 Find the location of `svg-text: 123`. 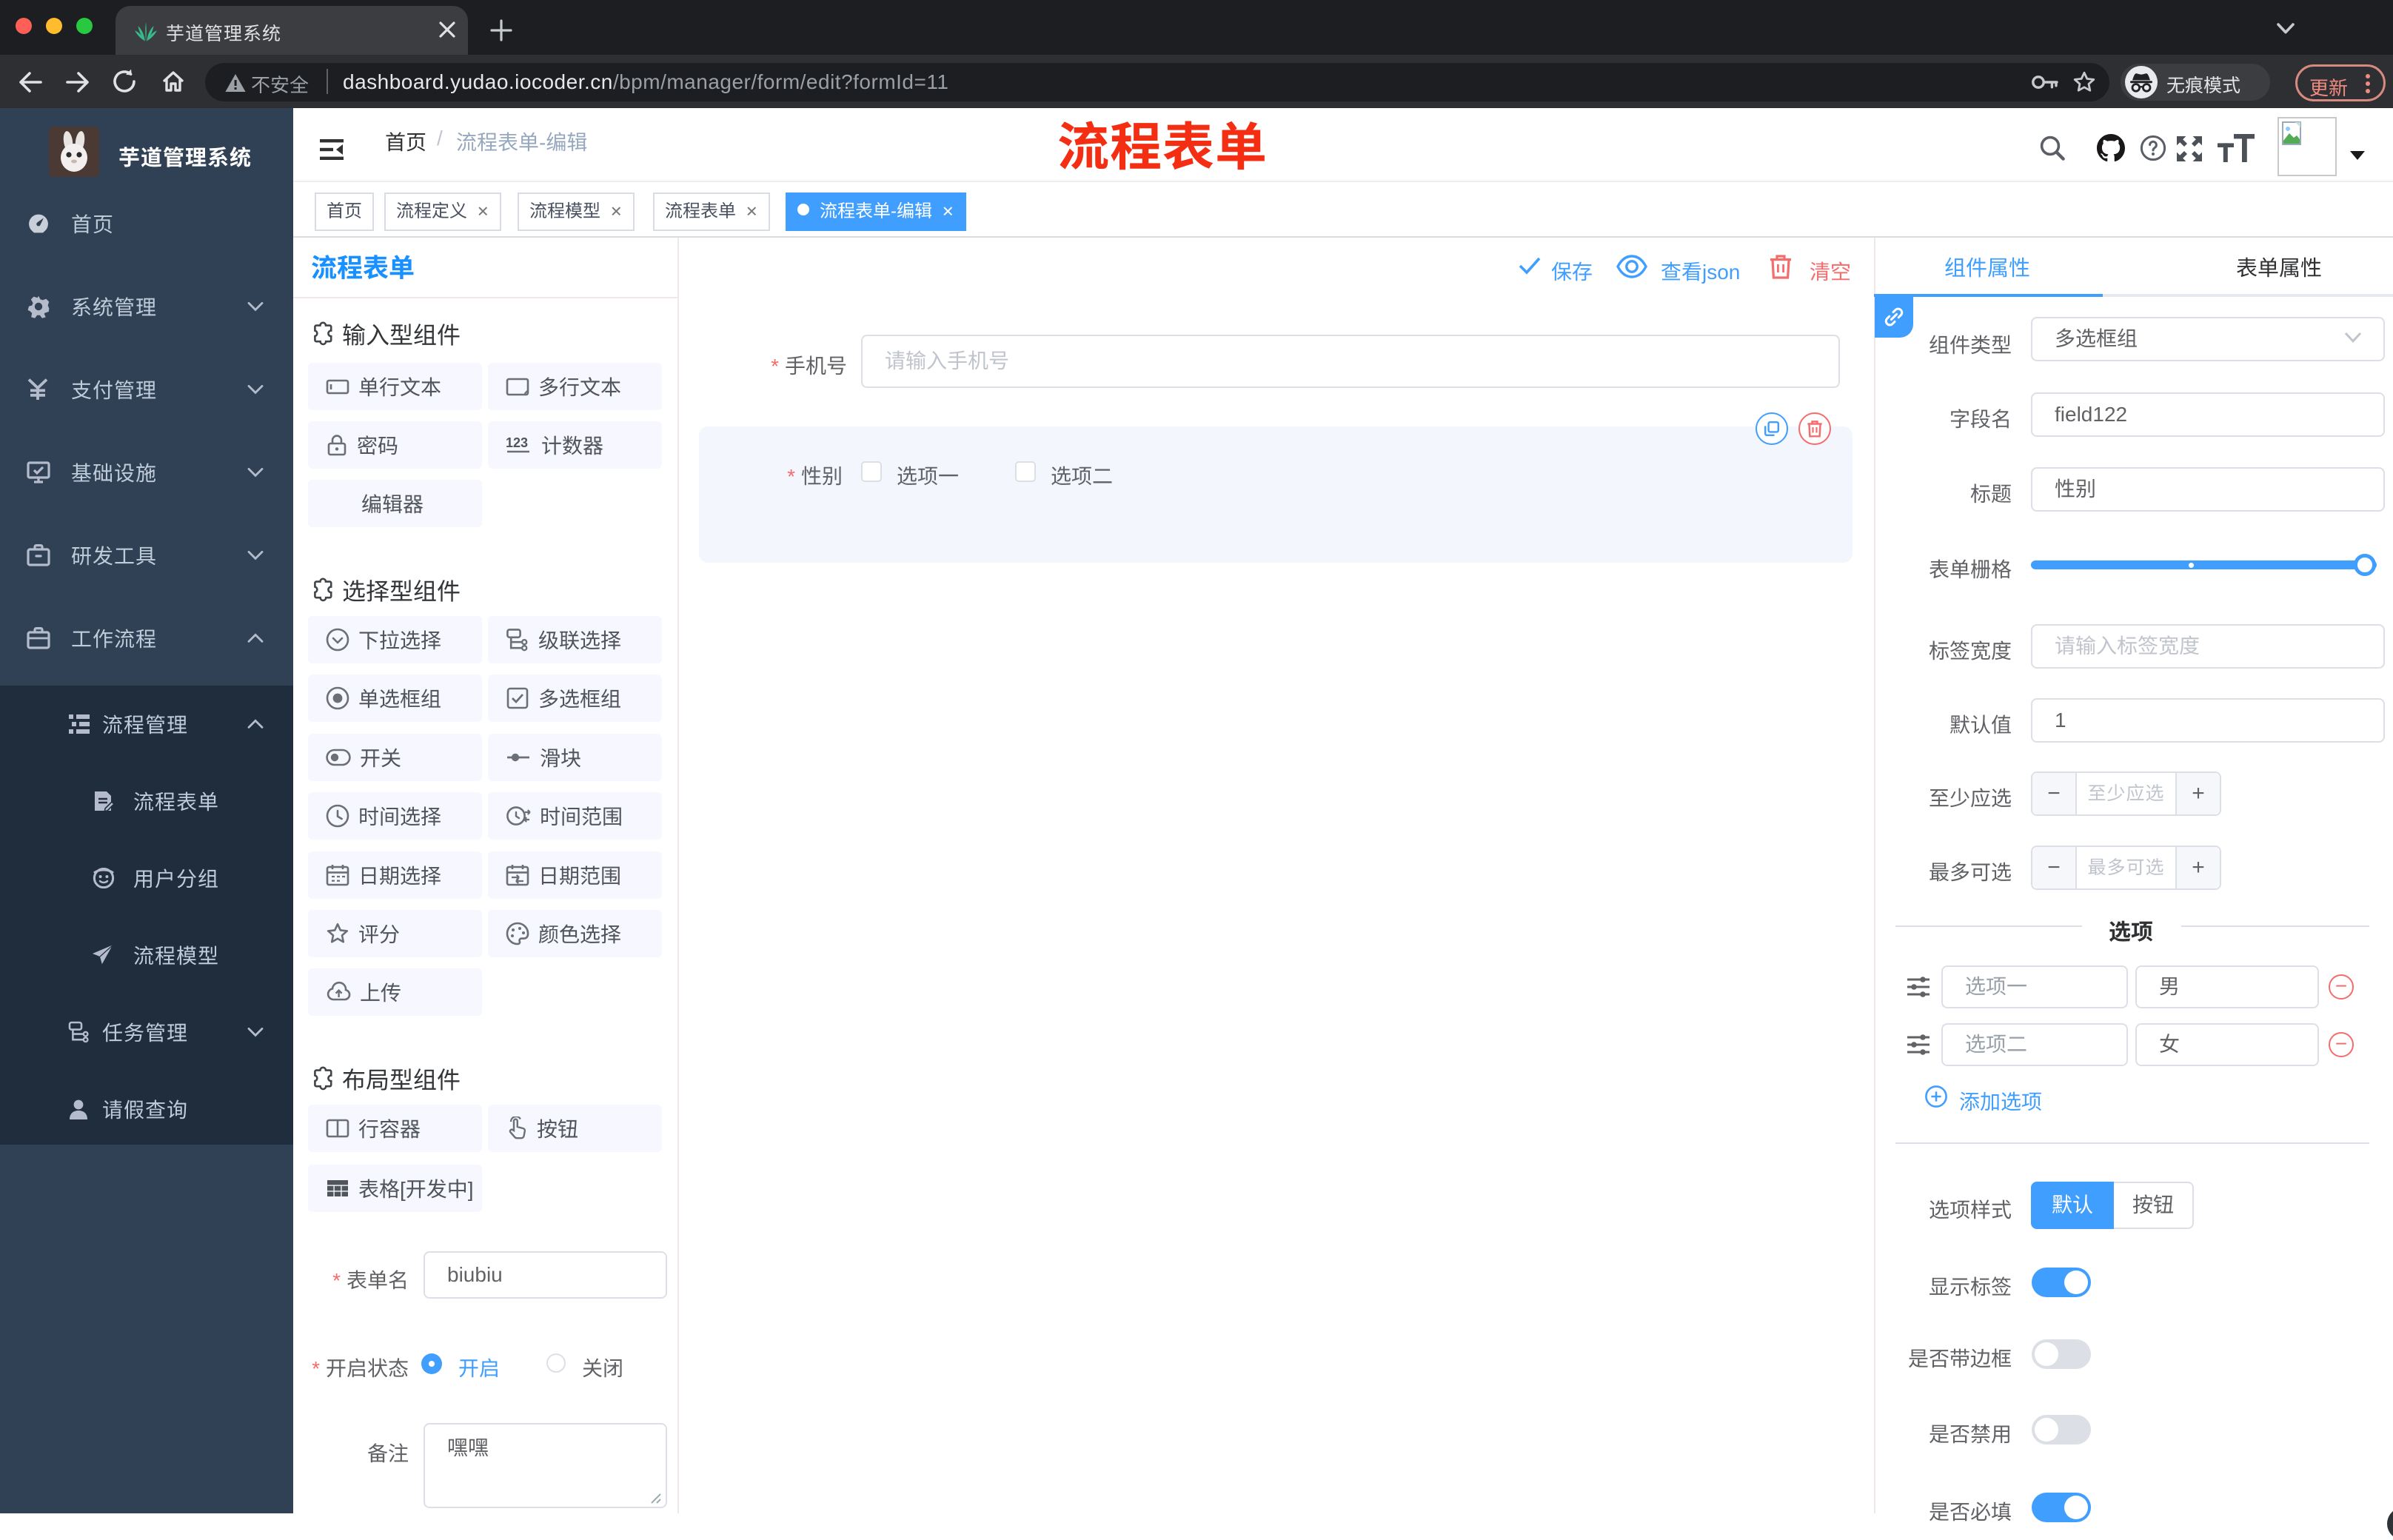

svg-text: 123 is located at coordinates (517, 443).